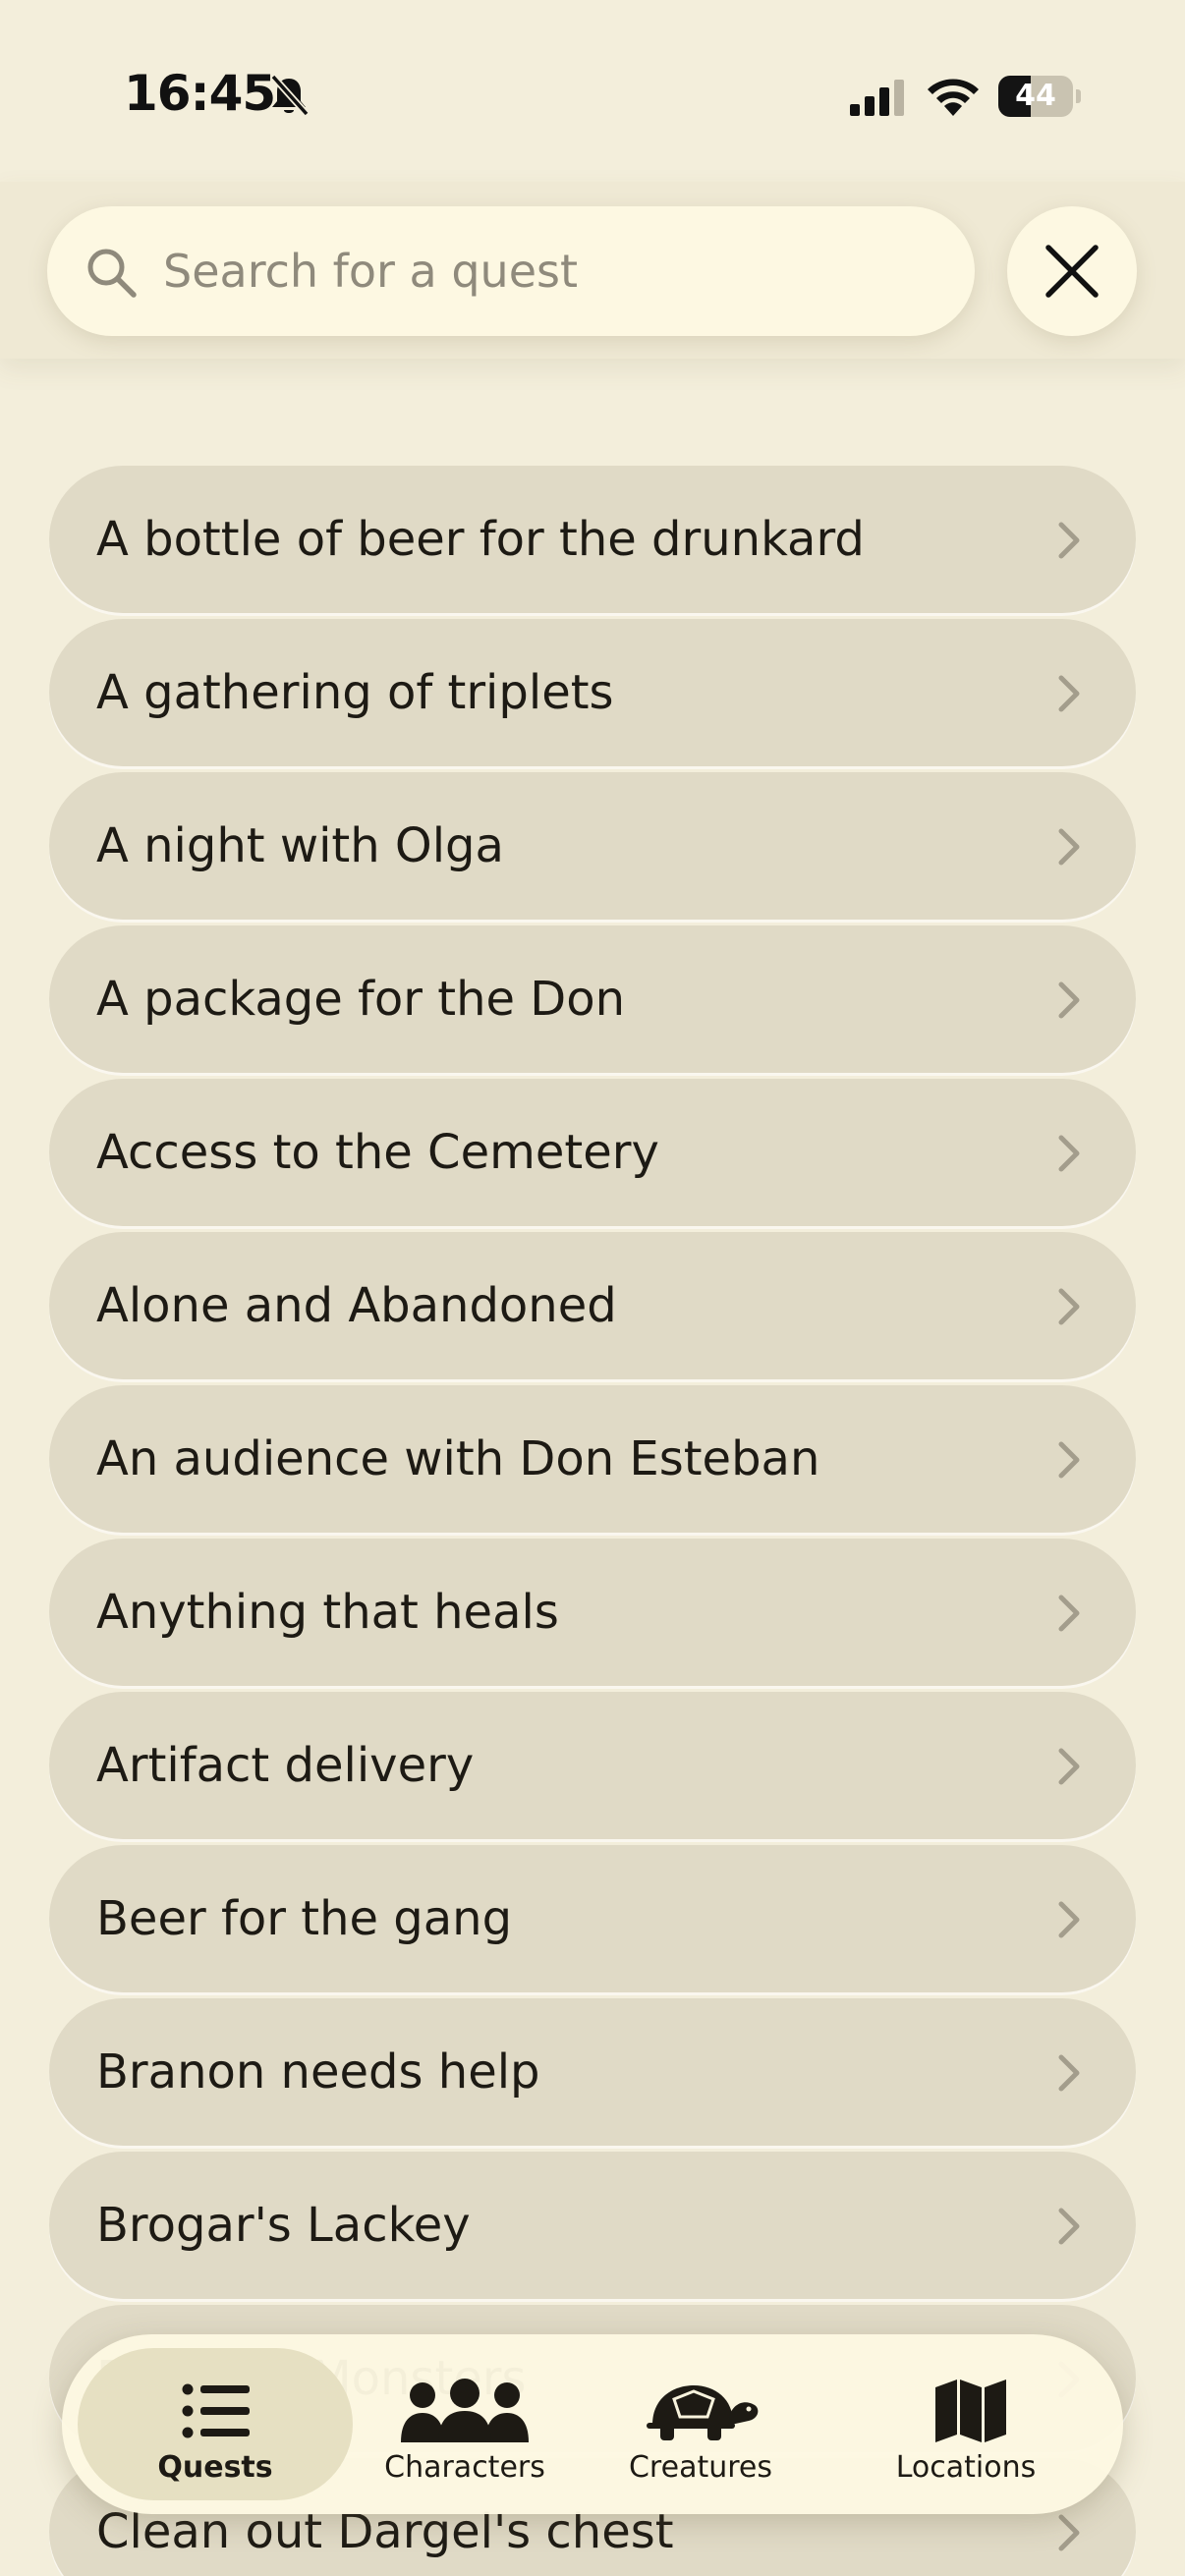 The height and width of the screenshot is (2576, 1185). I want to click on tab-label-characters: Characters, so click(465, 2467).